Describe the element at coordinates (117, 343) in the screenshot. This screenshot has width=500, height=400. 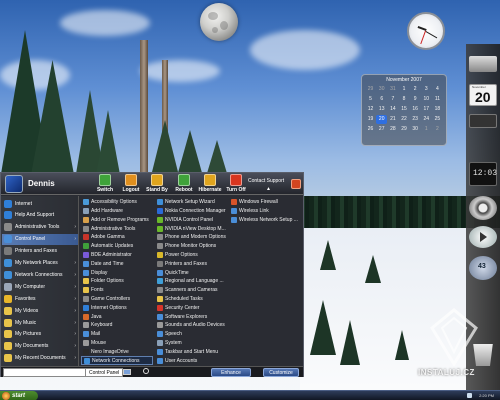
I see `control-panel-item: Mouse` at that location.